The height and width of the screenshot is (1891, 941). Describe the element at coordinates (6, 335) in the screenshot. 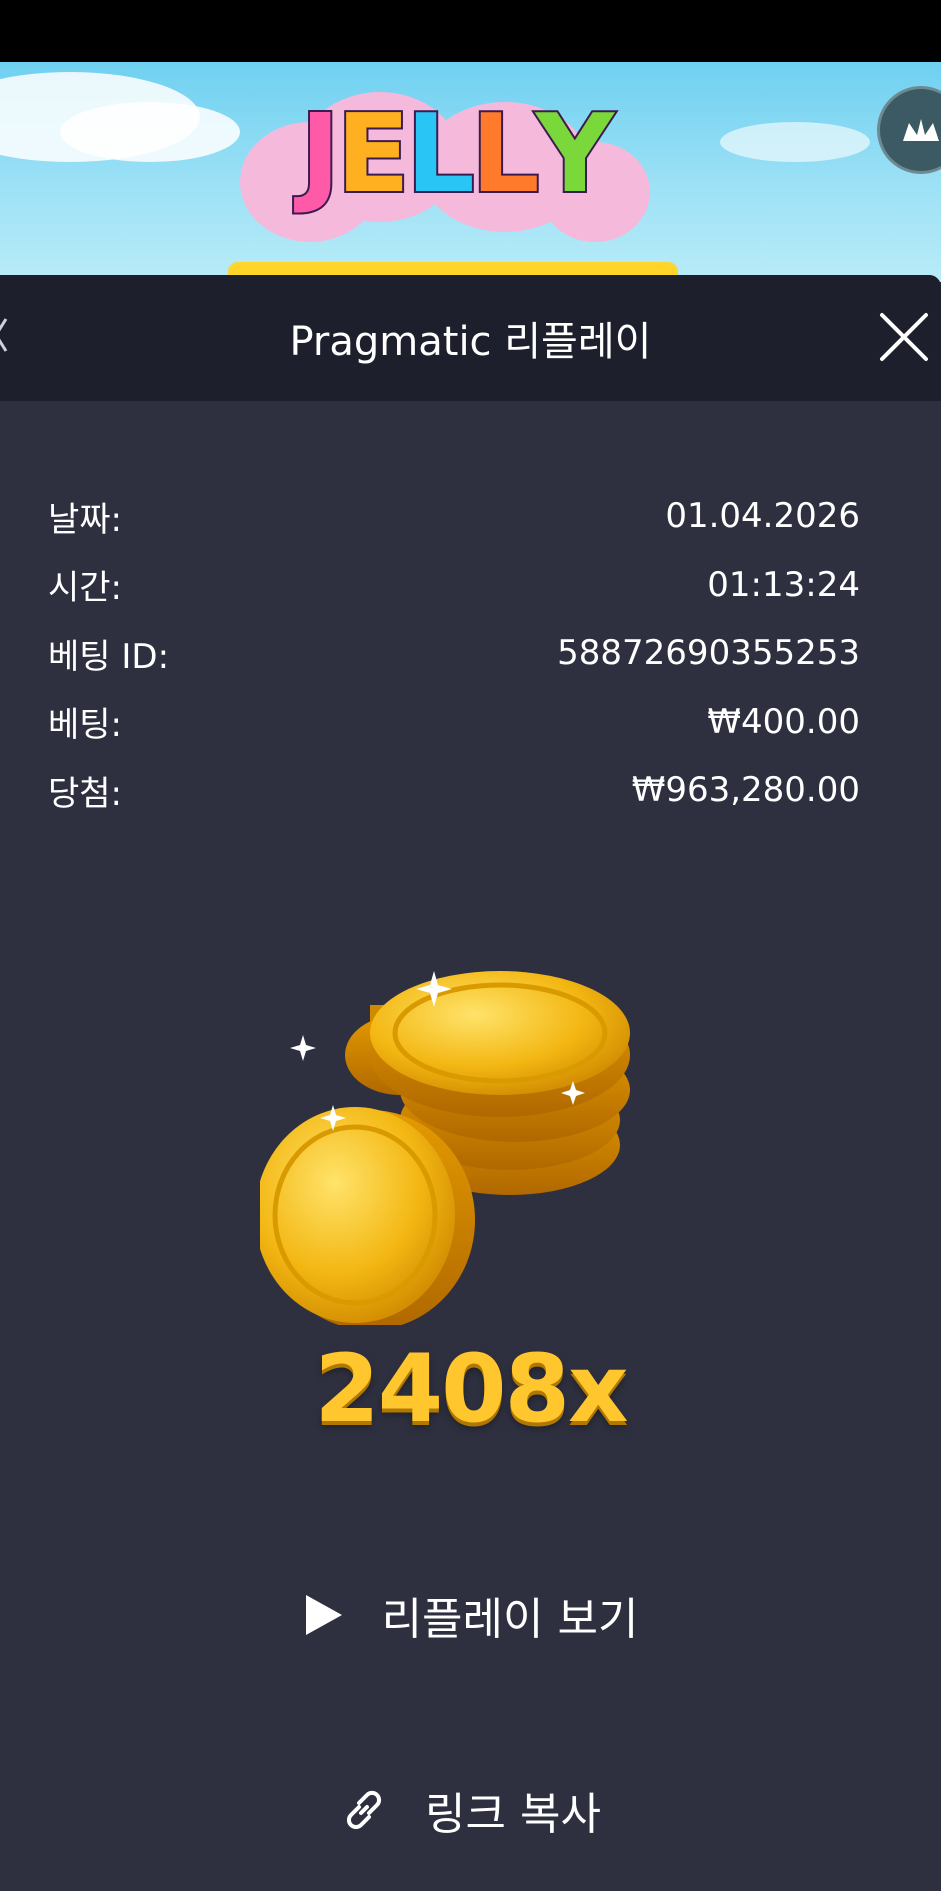

I see `back-chevron-icon` at that location.